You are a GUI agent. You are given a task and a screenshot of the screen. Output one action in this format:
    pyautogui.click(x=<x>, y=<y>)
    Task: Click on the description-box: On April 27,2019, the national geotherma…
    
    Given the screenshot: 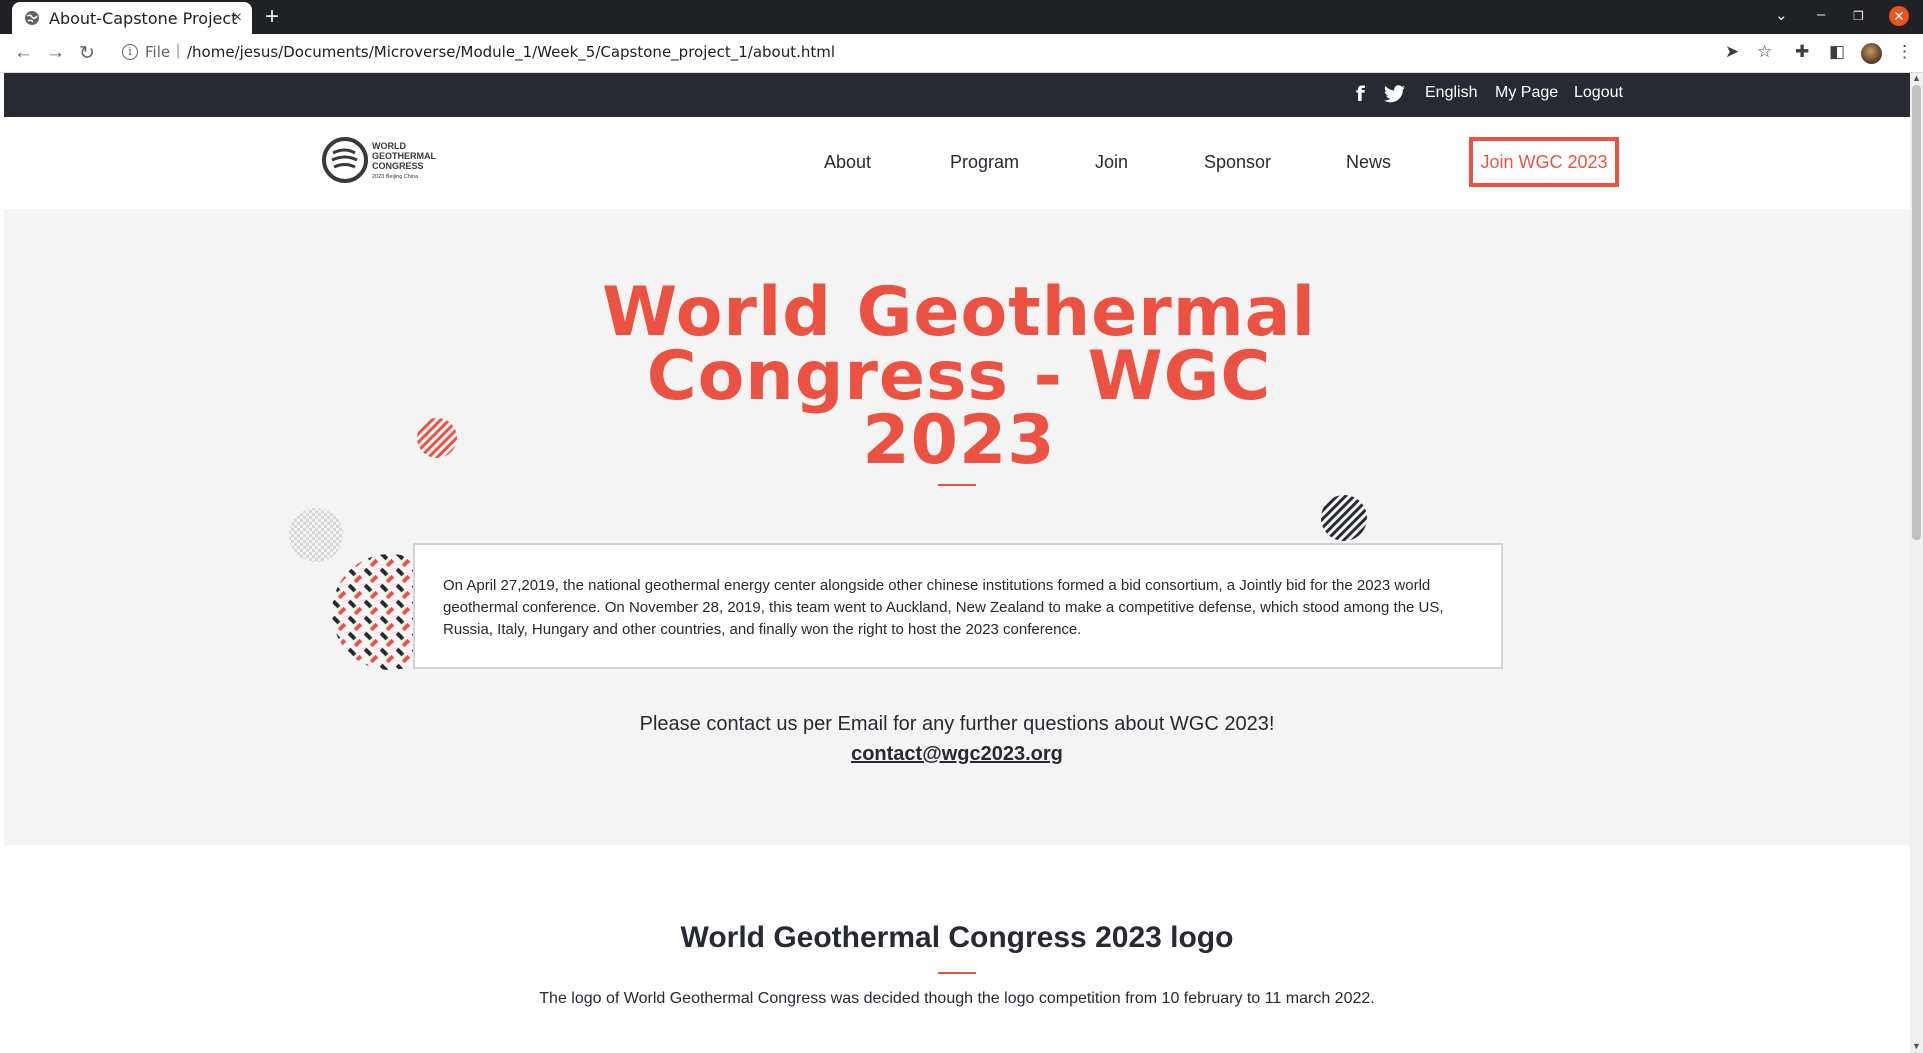 What is the action you would take?
    pyautogui.click(x=958, y=606)
    